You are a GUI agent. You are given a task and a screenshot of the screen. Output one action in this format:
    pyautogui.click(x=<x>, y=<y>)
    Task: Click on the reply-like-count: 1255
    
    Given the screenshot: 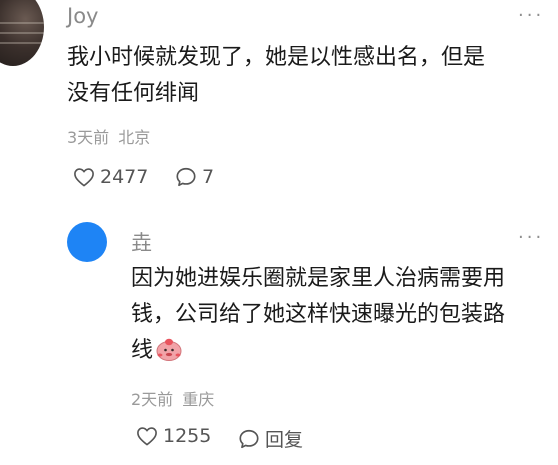 What is the action you would take?
    pyautogui.click(x=187, y=436)
    